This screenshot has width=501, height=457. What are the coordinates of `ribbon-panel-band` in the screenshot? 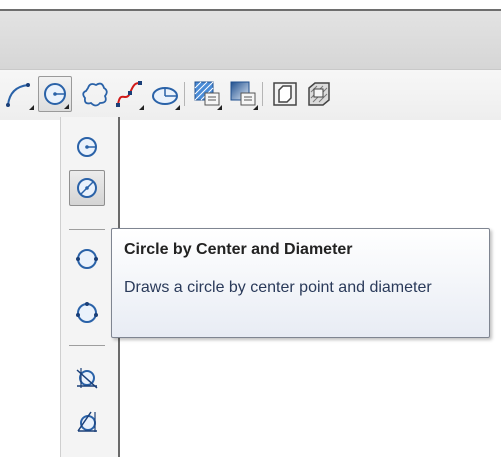 It's located at (250, 40).